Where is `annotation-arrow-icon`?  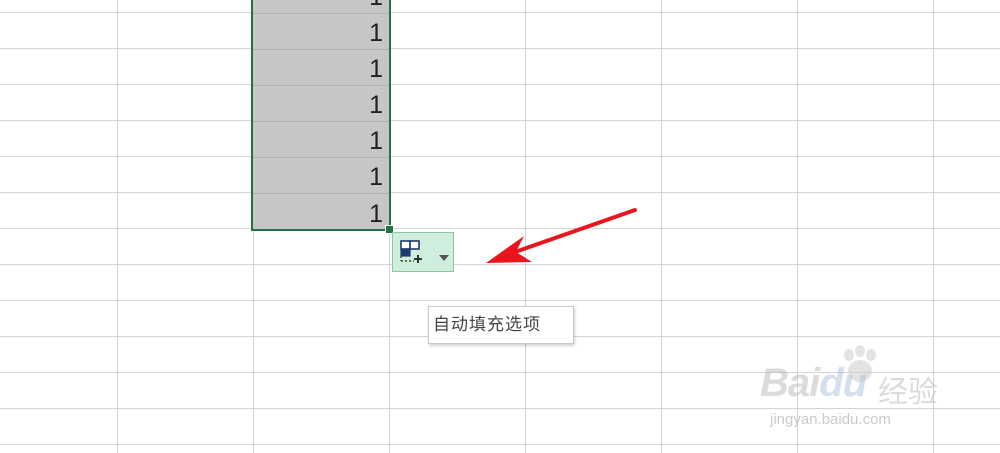
annotation-arrow-icon is located at coordinates (561, 235).